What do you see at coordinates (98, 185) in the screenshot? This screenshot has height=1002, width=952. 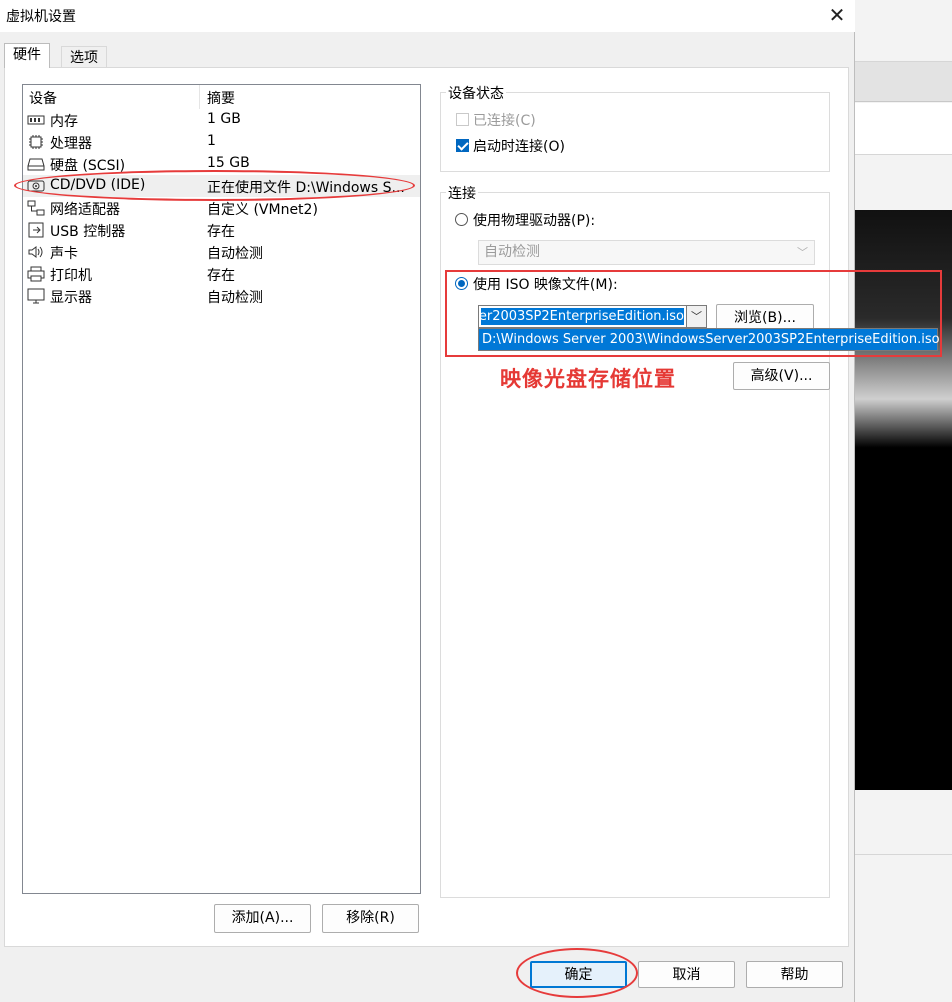 I see `device-name: CD/DVD (IDE)` at bounding box center [98, 185].